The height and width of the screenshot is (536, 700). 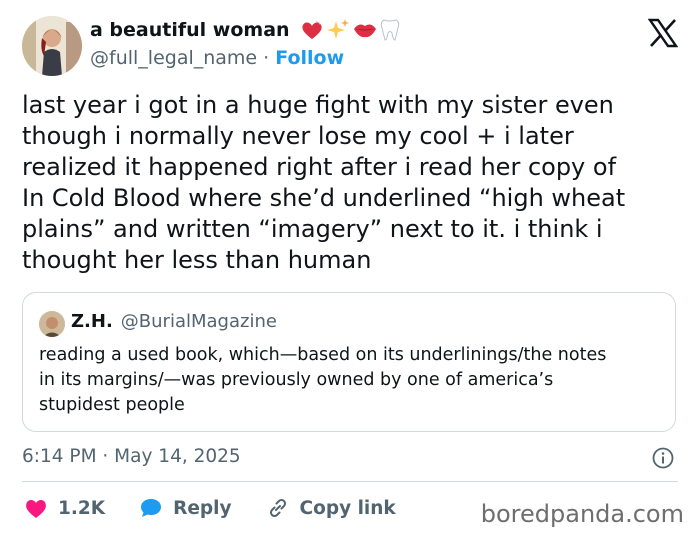 I want to click on sparkles-icon, so click(x=337, y=29).